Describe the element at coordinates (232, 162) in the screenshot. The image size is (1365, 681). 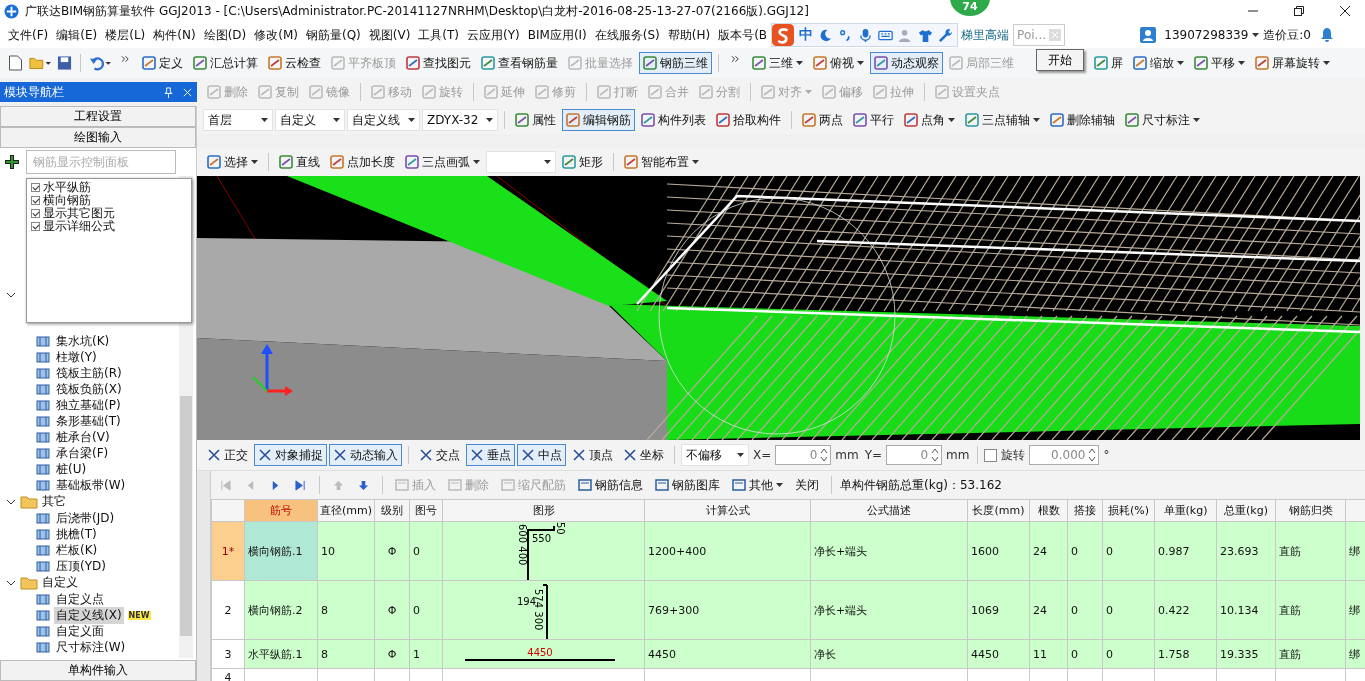
I see `toolbar-button: 选择` at that location.